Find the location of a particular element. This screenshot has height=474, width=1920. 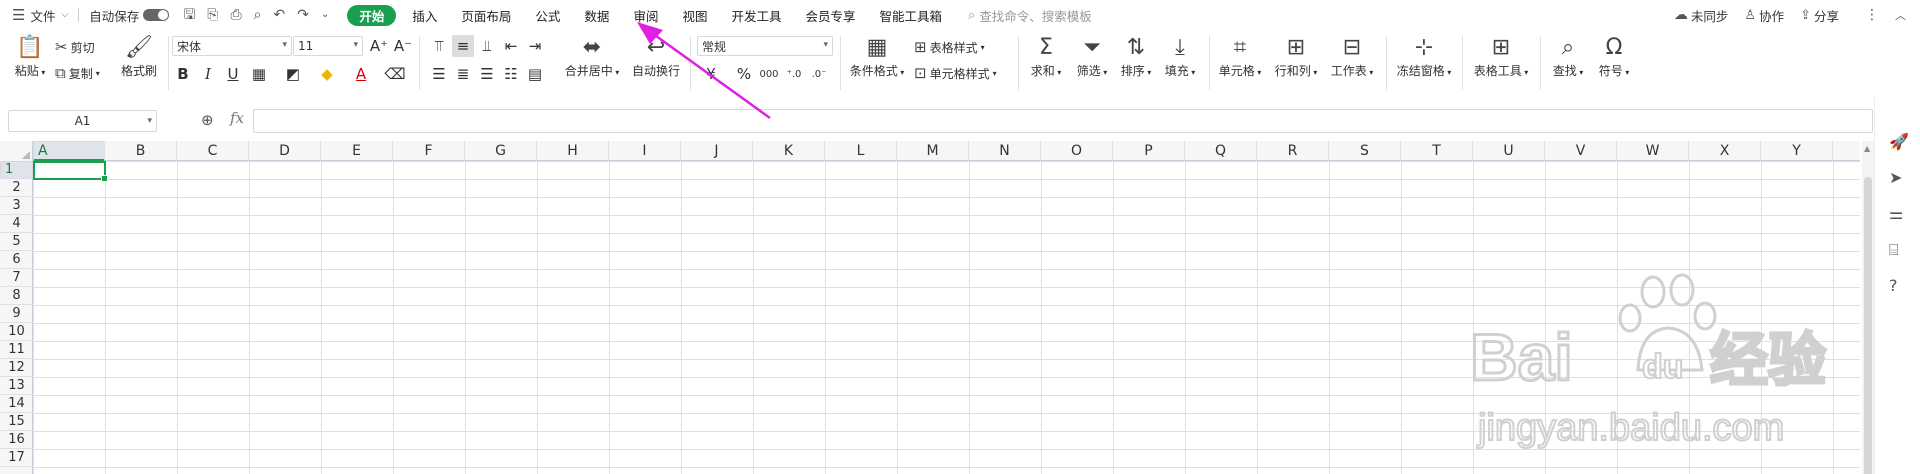

sync-button: ☁ 未同步 is located at coordinates (1701, 15).